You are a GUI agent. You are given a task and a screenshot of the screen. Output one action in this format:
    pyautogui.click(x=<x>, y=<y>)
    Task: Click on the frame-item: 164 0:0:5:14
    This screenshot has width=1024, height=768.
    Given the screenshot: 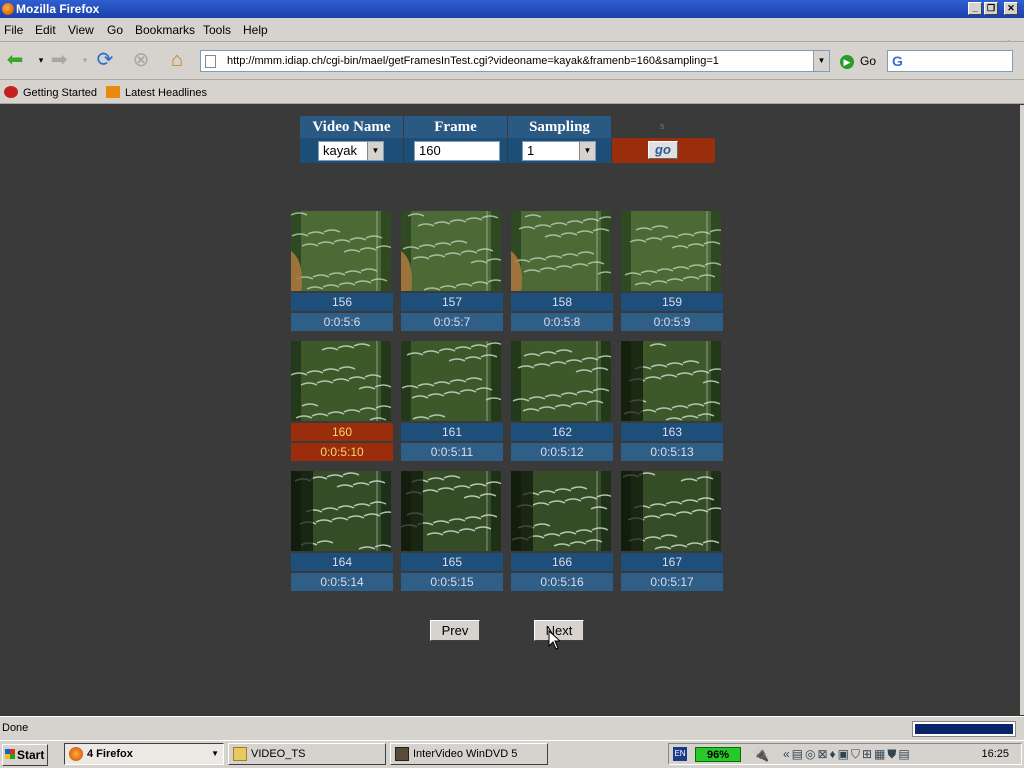 What is the action you would take?
    pyautogui.click(x=342, y=531)
    